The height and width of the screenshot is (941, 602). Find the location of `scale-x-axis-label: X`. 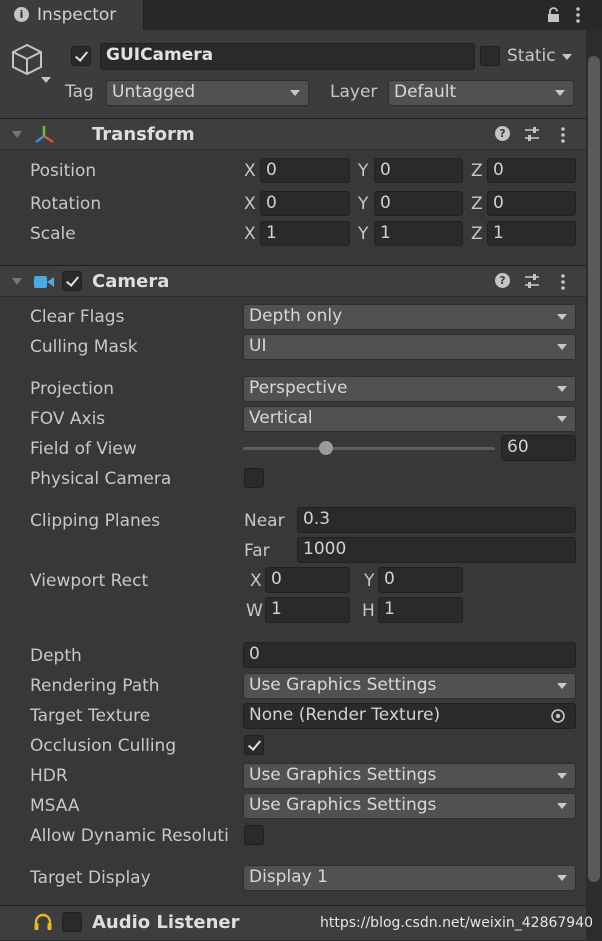

scale-x-axis-label: X is located at coordinates (250, 234).